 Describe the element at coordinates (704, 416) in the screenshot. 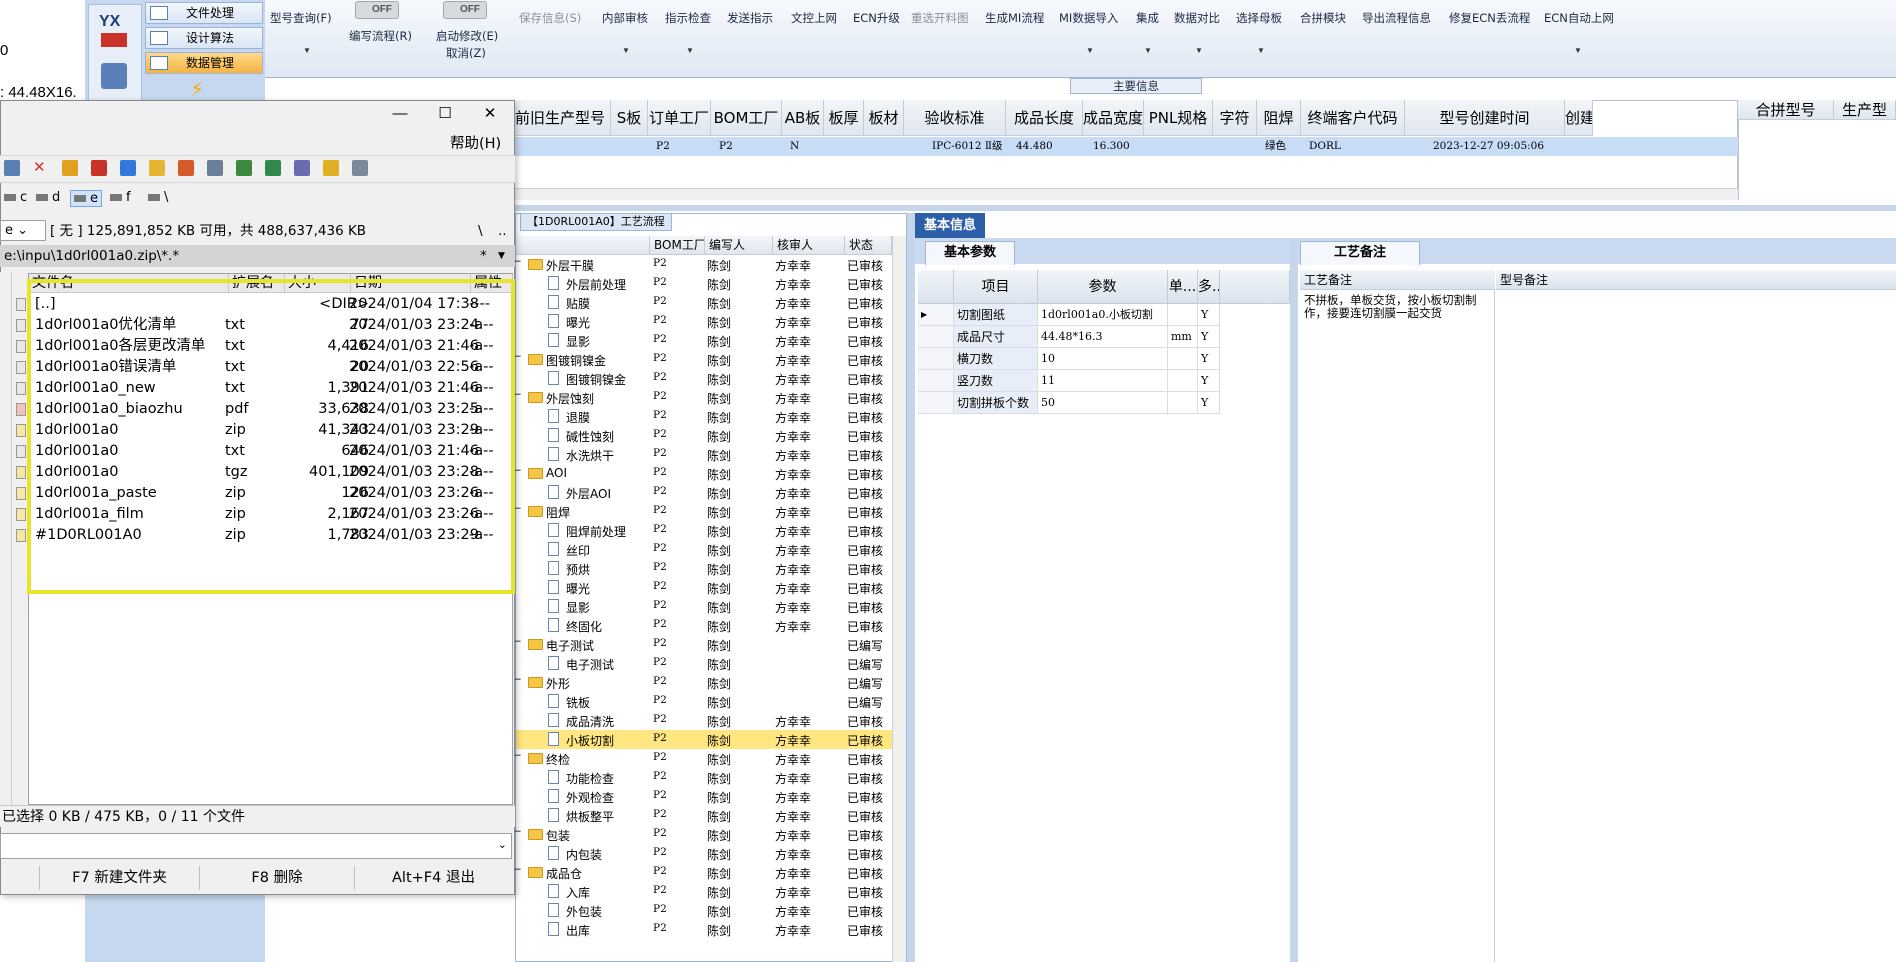

I see `tree-item-row: 退膜 P2 陈剑 方幸幸 已审核` at that location.